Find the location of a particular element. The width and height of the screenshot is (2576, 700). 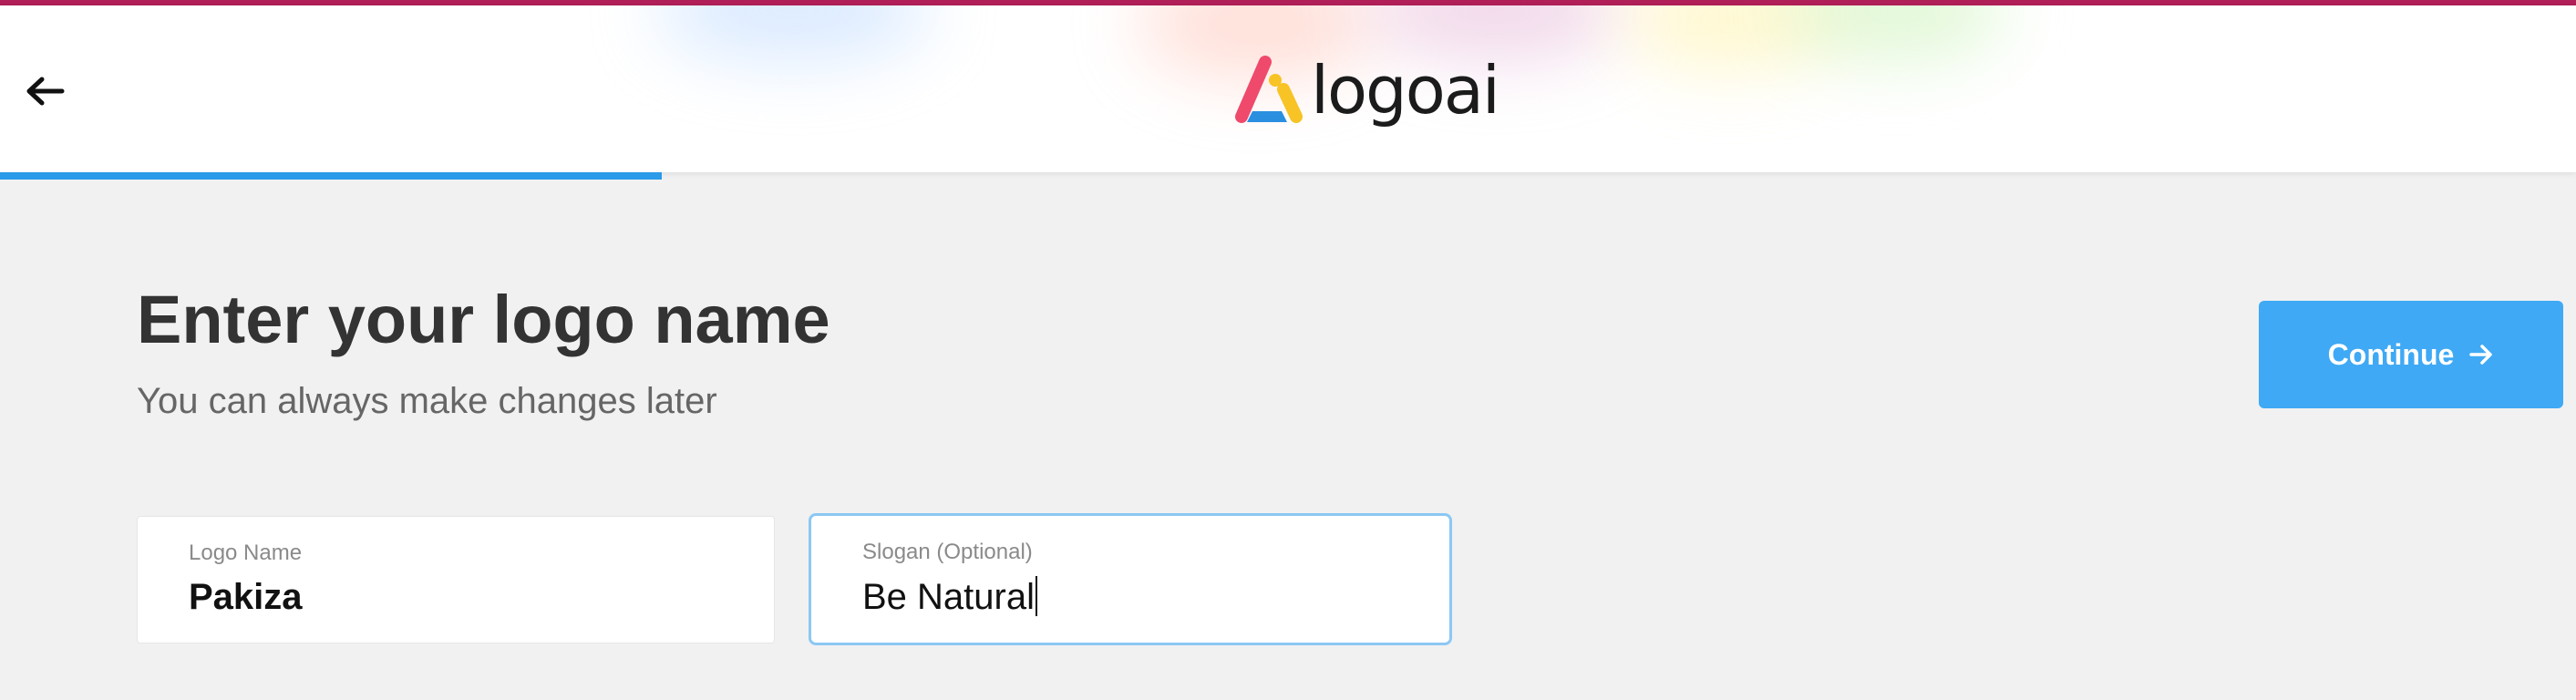

progress-bar is located at coordinates (1288, 176).